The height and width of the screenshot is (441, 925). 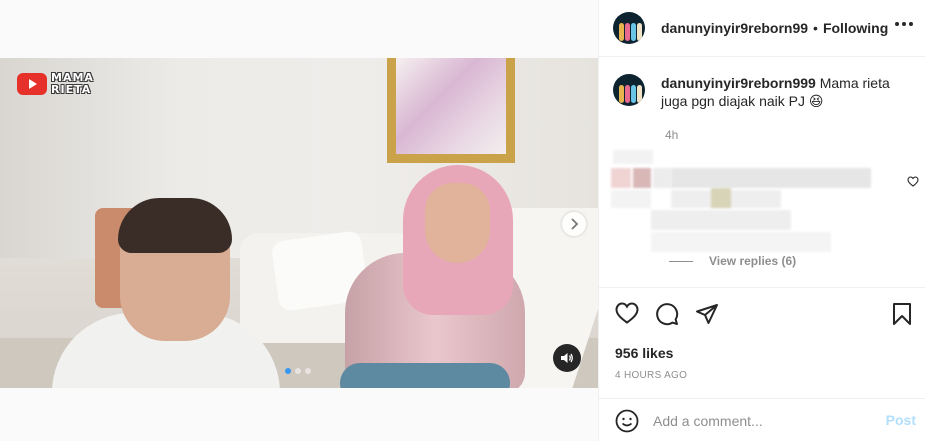 What do you see at coordinates (901, 420) in the screenshot?
I see `post-comment-button: Post` at bounding box center [901, 420].